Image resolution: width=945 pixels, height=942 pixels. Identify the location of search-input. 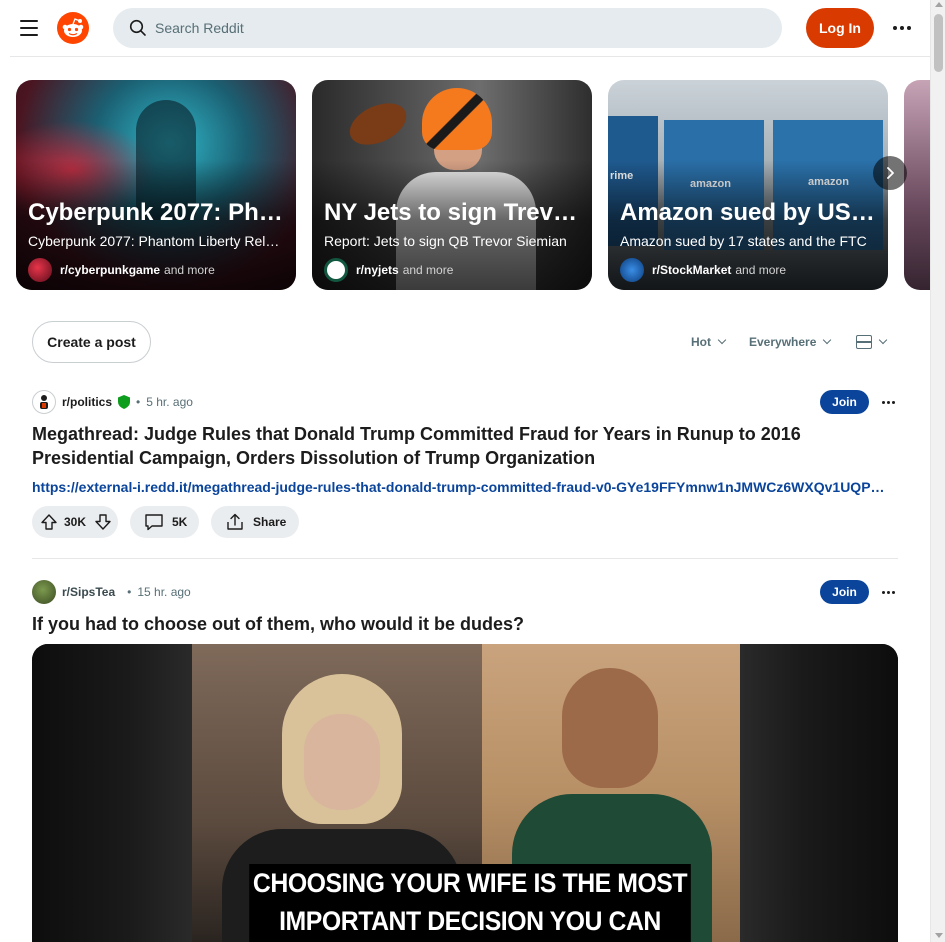
(435, 28).